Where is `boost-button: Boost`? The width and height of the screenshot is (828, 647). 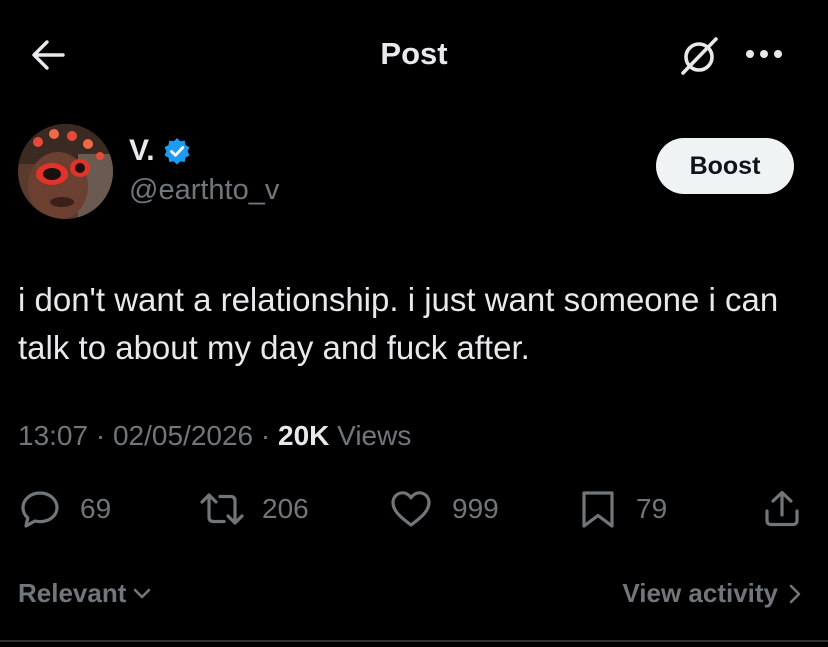
boost-button: Boost is located at coordinates (725, 166).